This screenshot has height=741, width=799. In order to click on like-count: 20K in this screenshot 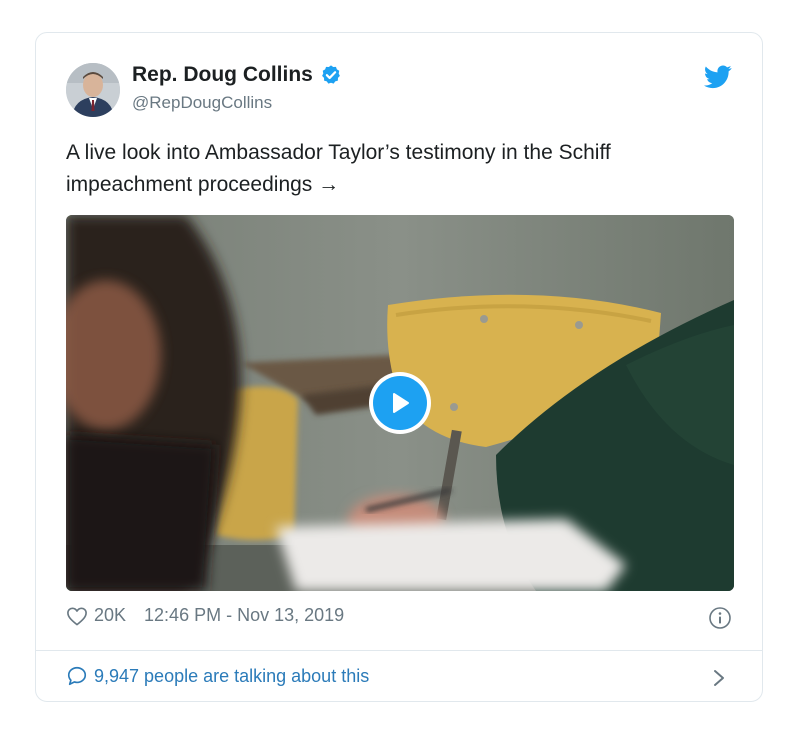, I will do `click(110, 615)`.